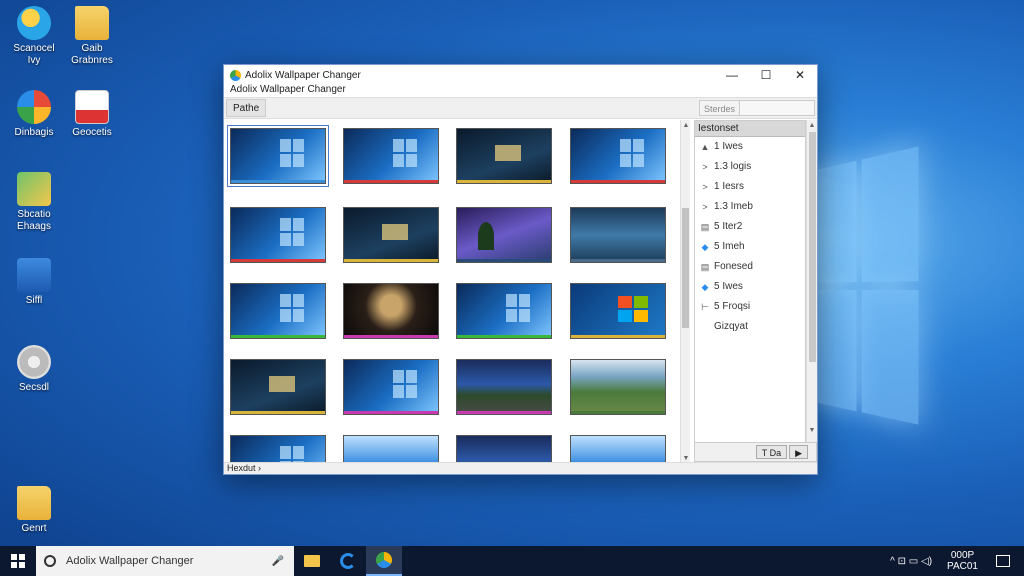 The height and width of the screenshot is (576, 1024). What do you see at coordinates (812, 125) in the screenshot?
I see `panel-scroll-up-arrow: ▲` at bounding box center [812, 125].